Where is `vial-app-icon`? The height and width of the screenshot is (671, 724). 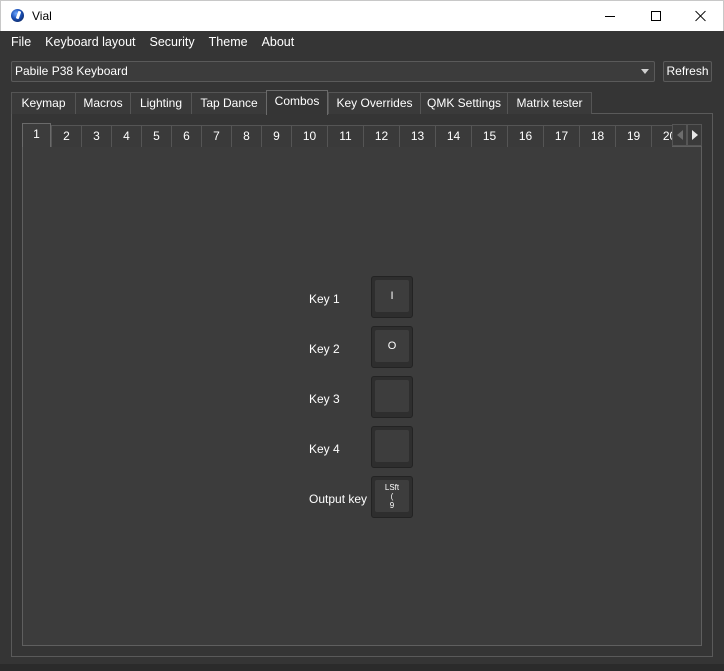
vial-app-icon is located at coordinates (17, 15).